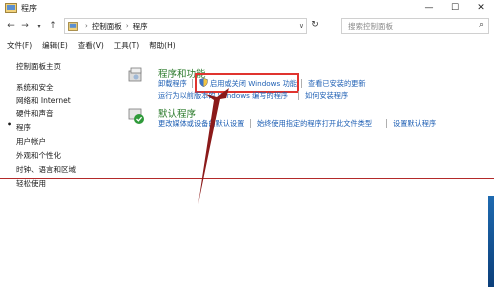 The image size is (494, 287). I want to click on sidebar-item-ease-of-access: 轻松使用, so click(31, 183).